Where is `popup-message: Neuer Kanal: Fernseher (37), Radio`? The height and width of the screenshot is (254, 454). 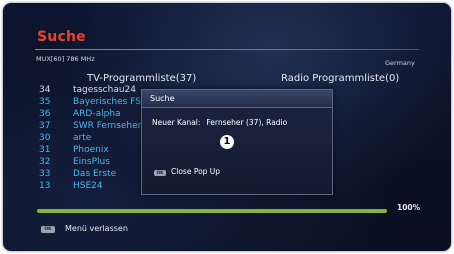
popup-message: Neuer Kanal: Fernseher (37), Radio is located at coordinates (219, 122).